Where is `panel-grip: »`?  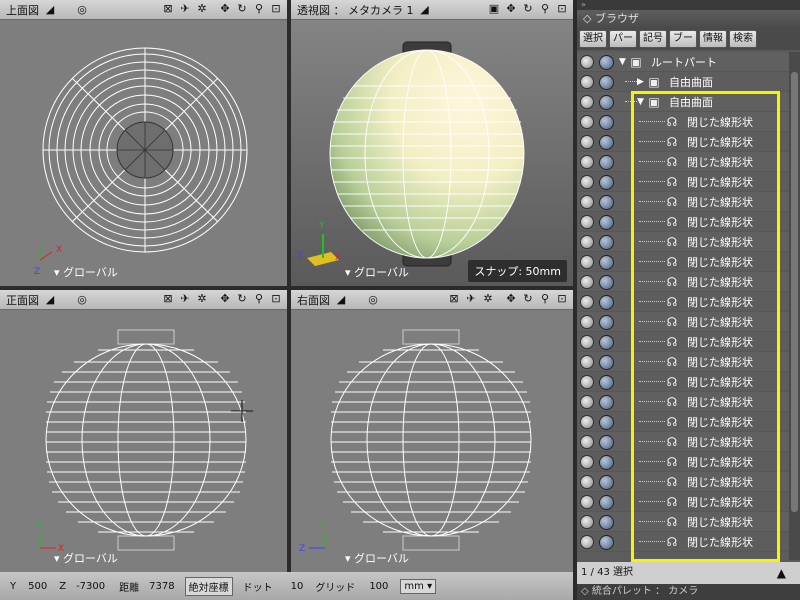 panel-grip: » is located at coordinates (688, 5).